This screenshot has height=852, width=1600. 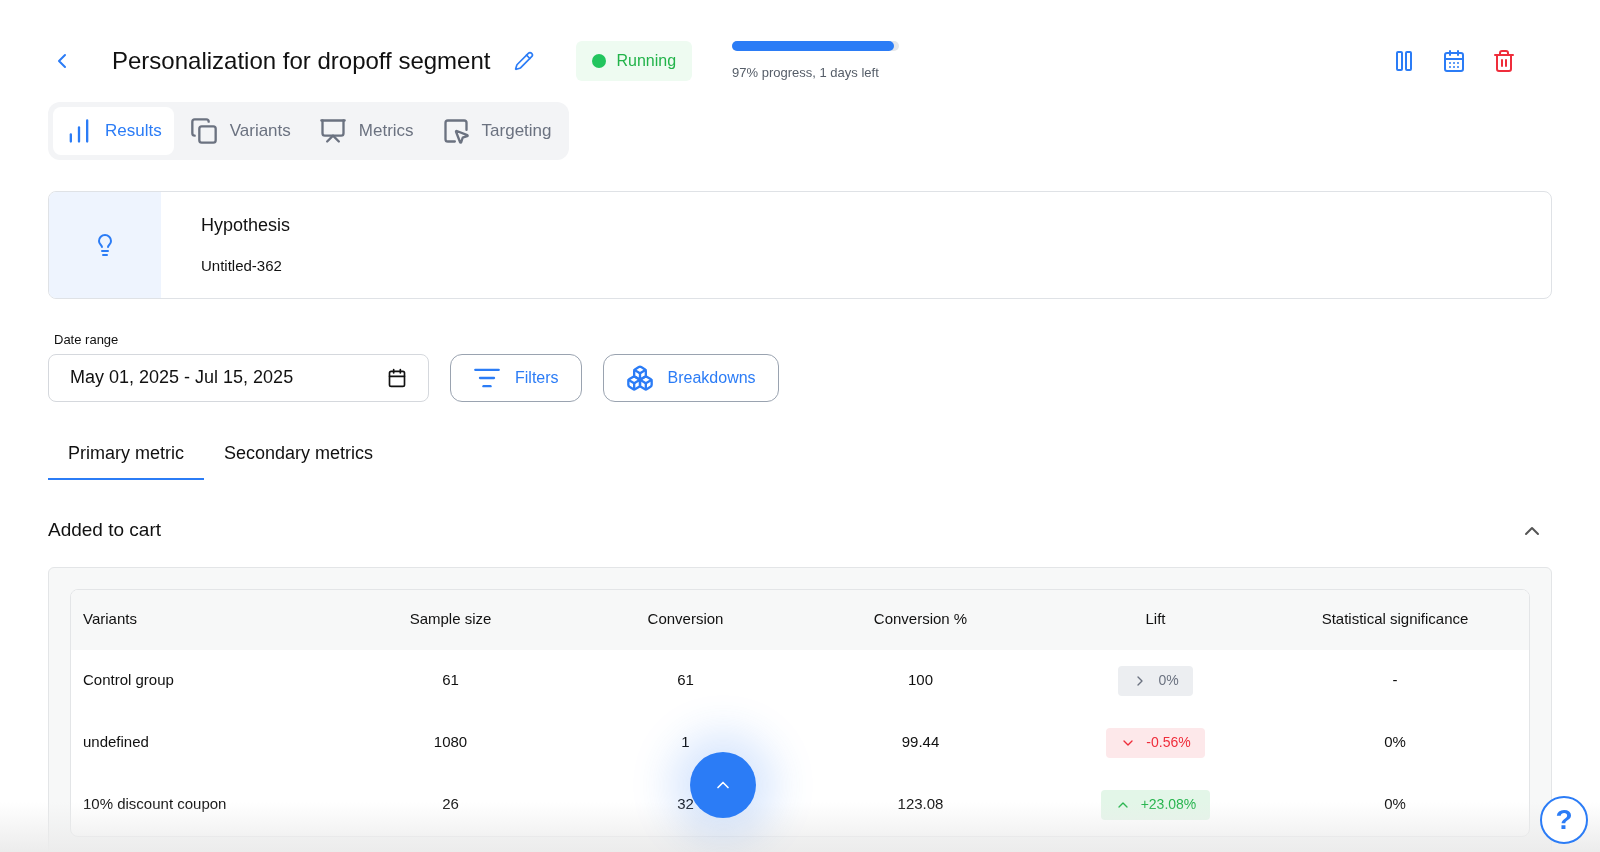 What do you see at coordinates (129, 680) in the screenshot?
I see `variant-cell-text: Control group` at bounding box center [129, 680].